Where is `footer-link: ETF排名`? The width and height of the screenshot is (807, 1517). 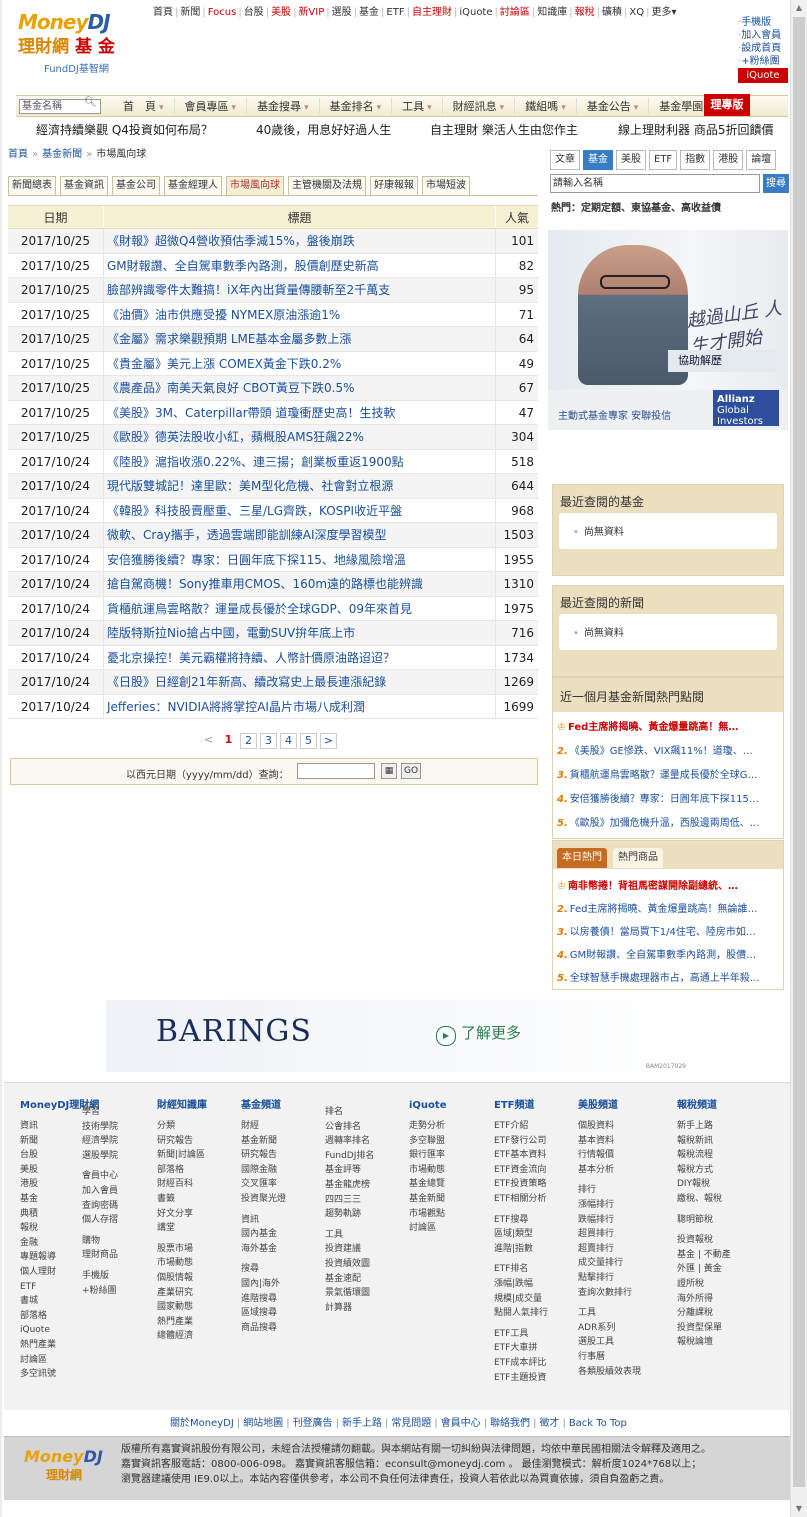 footer-link: ETF排名 is located at coordinates (521, 1269).